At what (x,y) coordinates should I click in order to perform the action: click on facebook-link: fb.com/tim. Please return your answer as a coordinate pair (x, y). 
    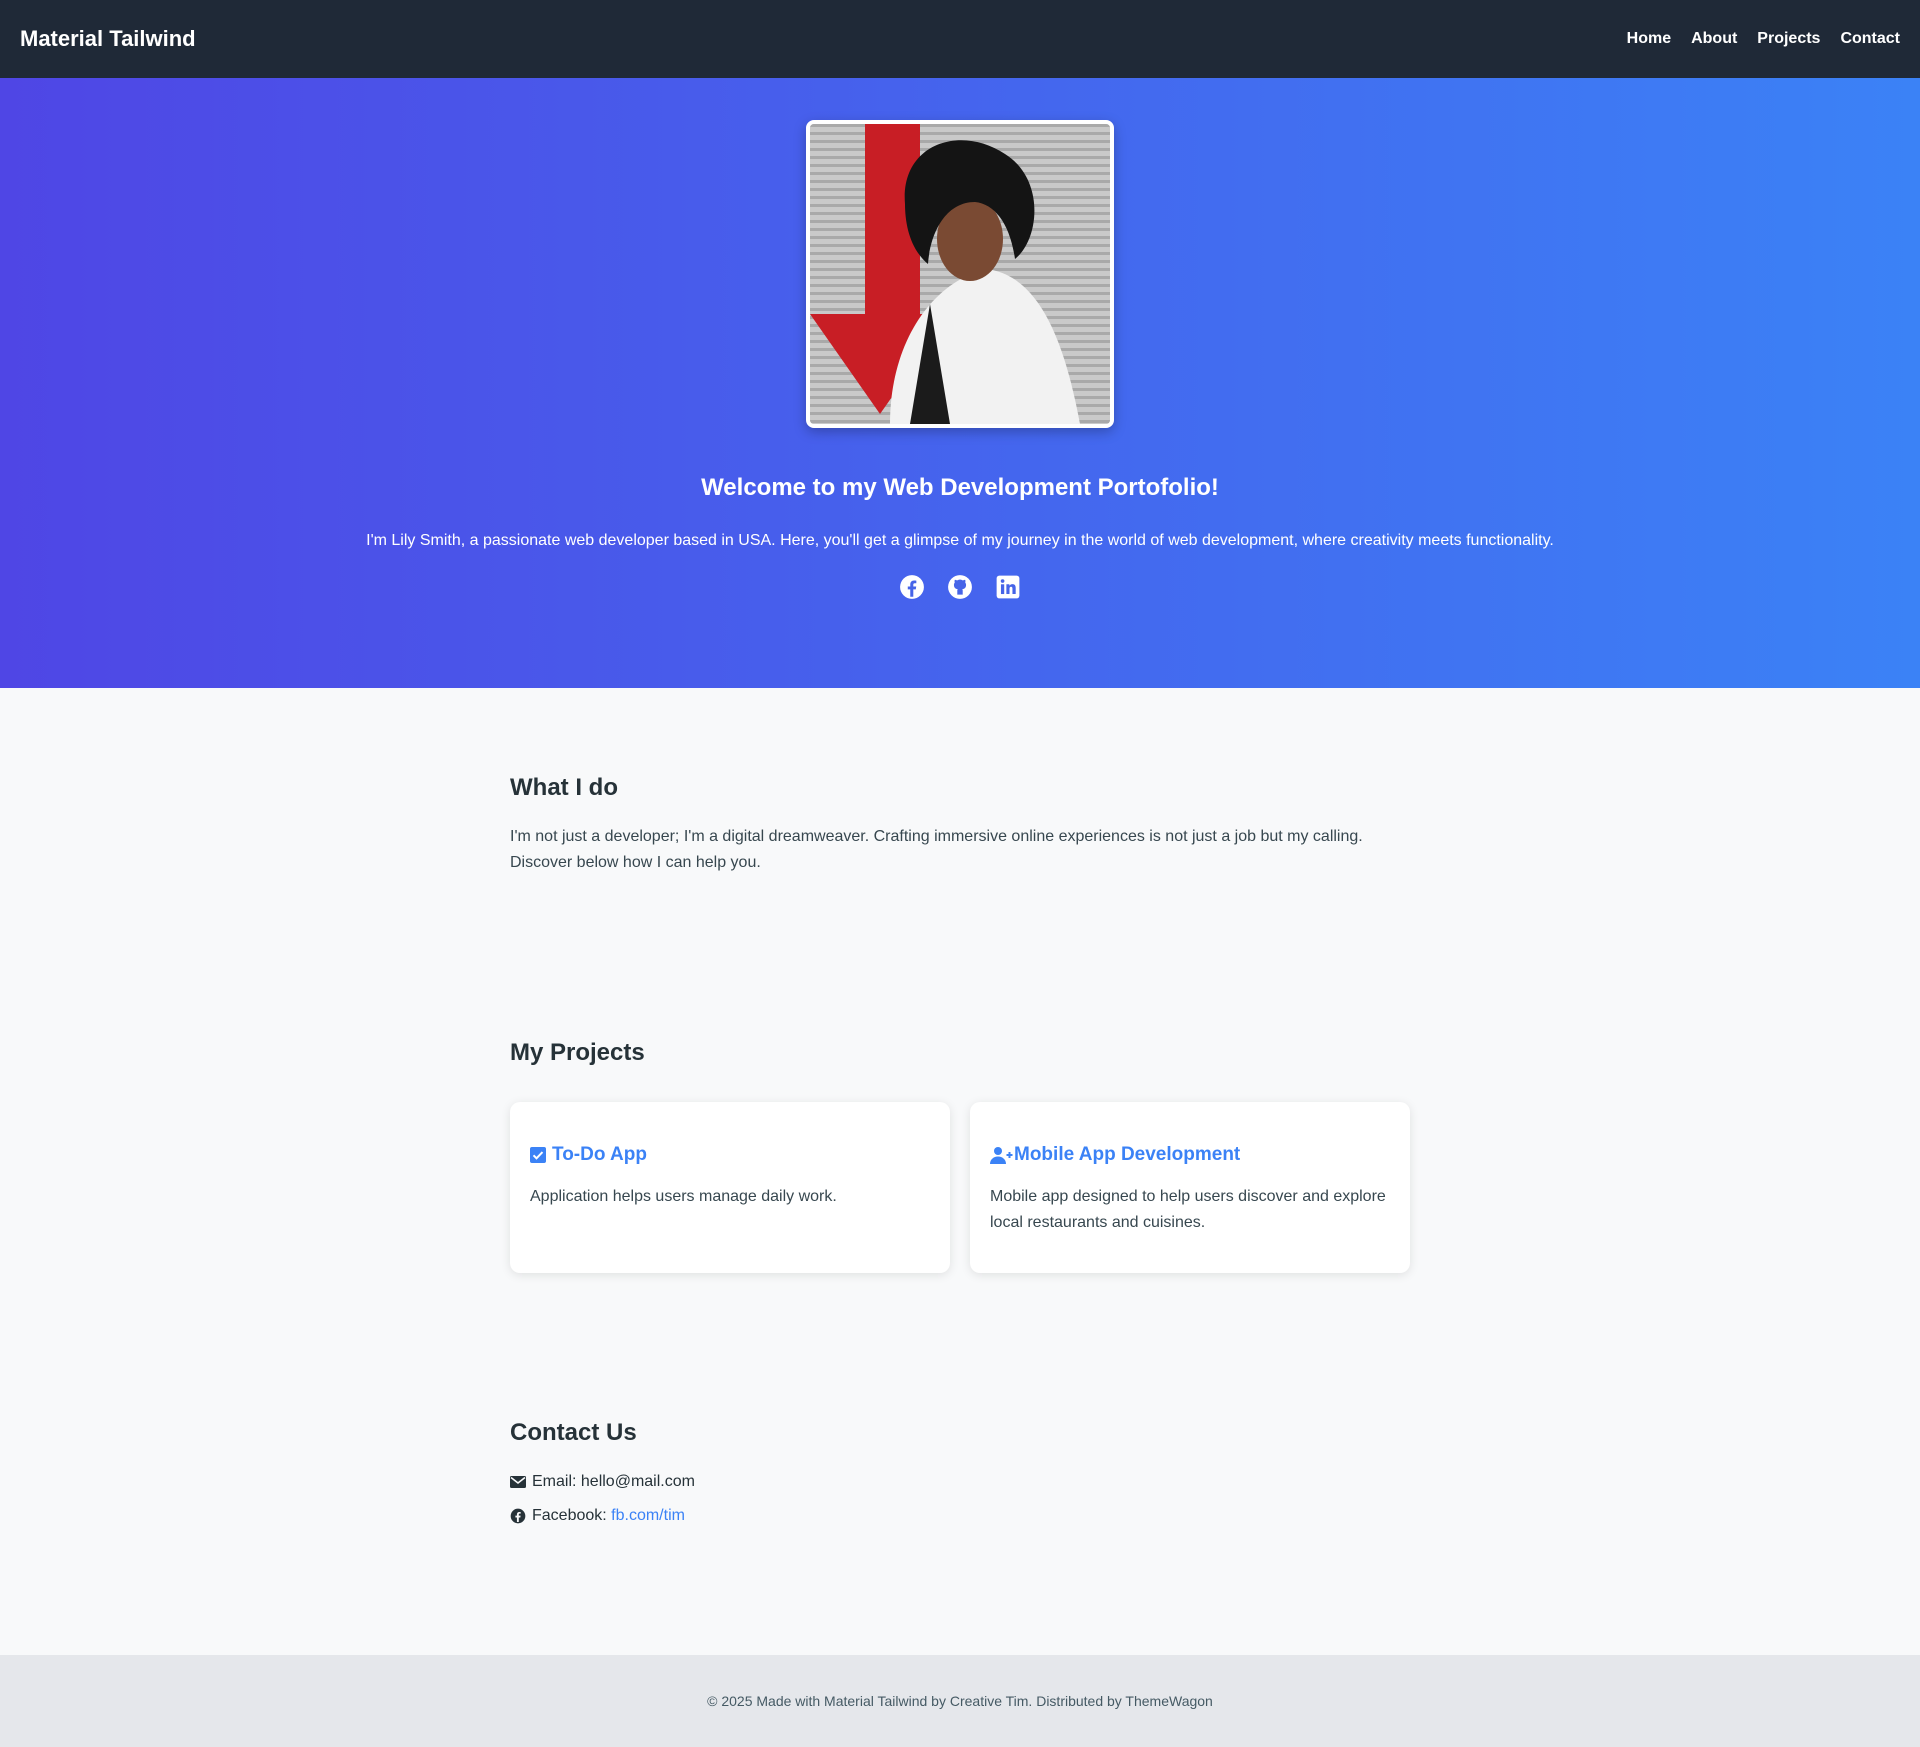
    Looking at the image, I should click on (648, 1515).